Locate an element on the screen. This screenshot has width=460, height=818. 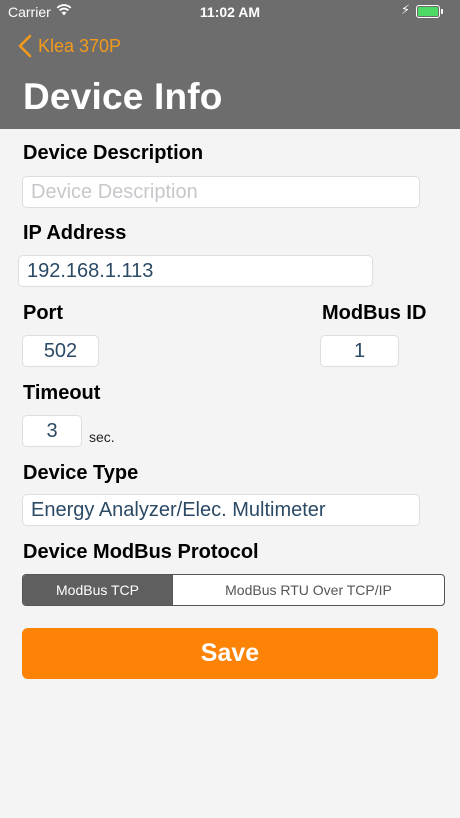
device-description-placeholder: Device Description is located at coordinates (114, 191).